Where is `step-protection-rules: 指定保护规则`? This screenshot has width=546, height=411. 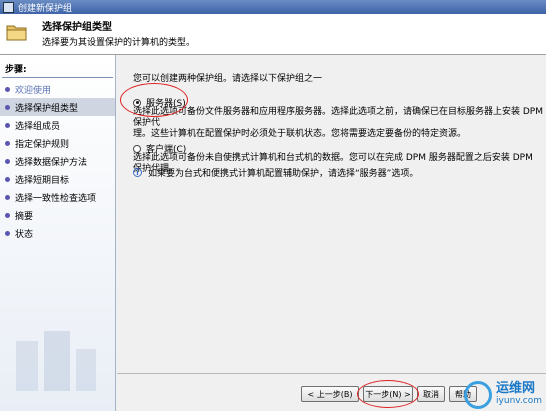 step-protection-rules: 指定保护规则 is located at coordinates (57, 143).